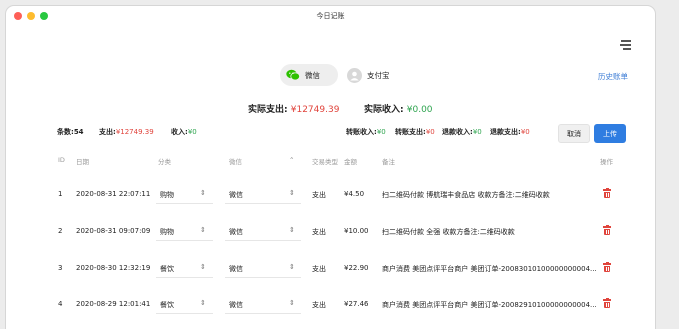 Image resolution: width=679 pixels, height=329 pixels. Describe the element at coordinates (525, 132) in the screenshot. I see `stat-refund-out-value: ¥0` at that location.